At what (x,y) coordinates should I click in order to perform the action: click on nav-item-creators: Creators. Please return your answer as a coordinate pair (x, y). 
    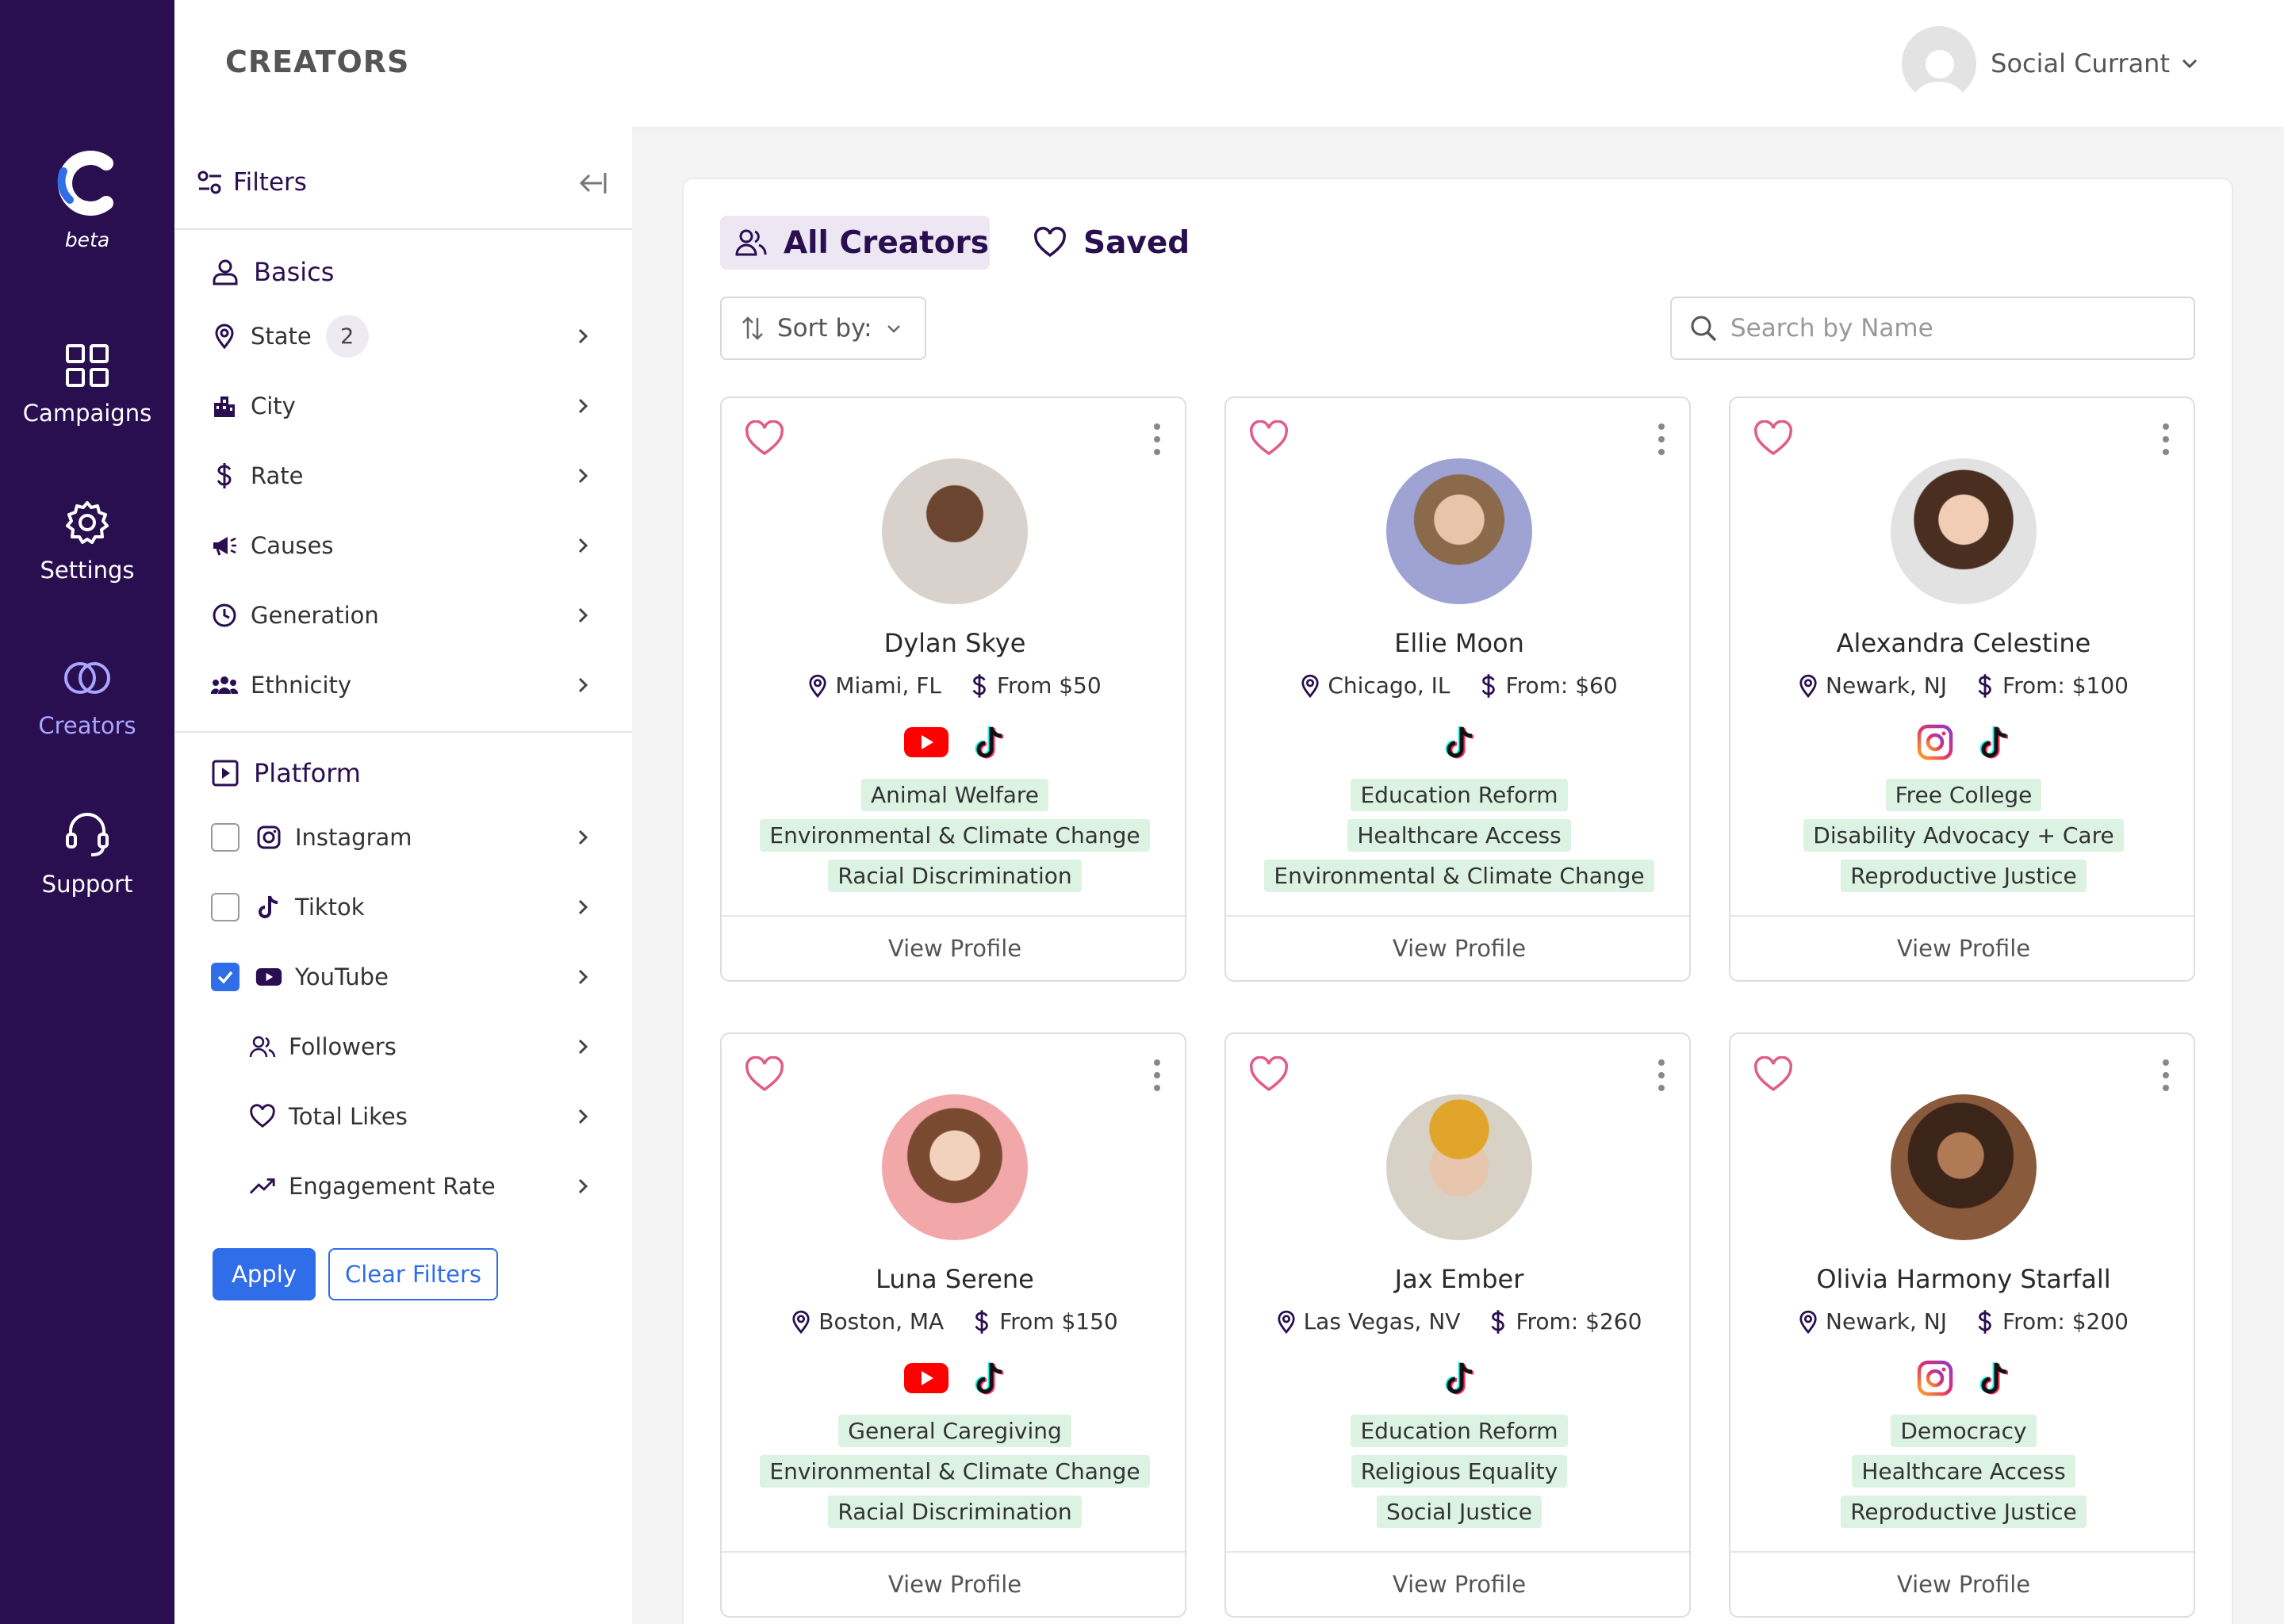
    Looking at the image, I should click on (87, 697).